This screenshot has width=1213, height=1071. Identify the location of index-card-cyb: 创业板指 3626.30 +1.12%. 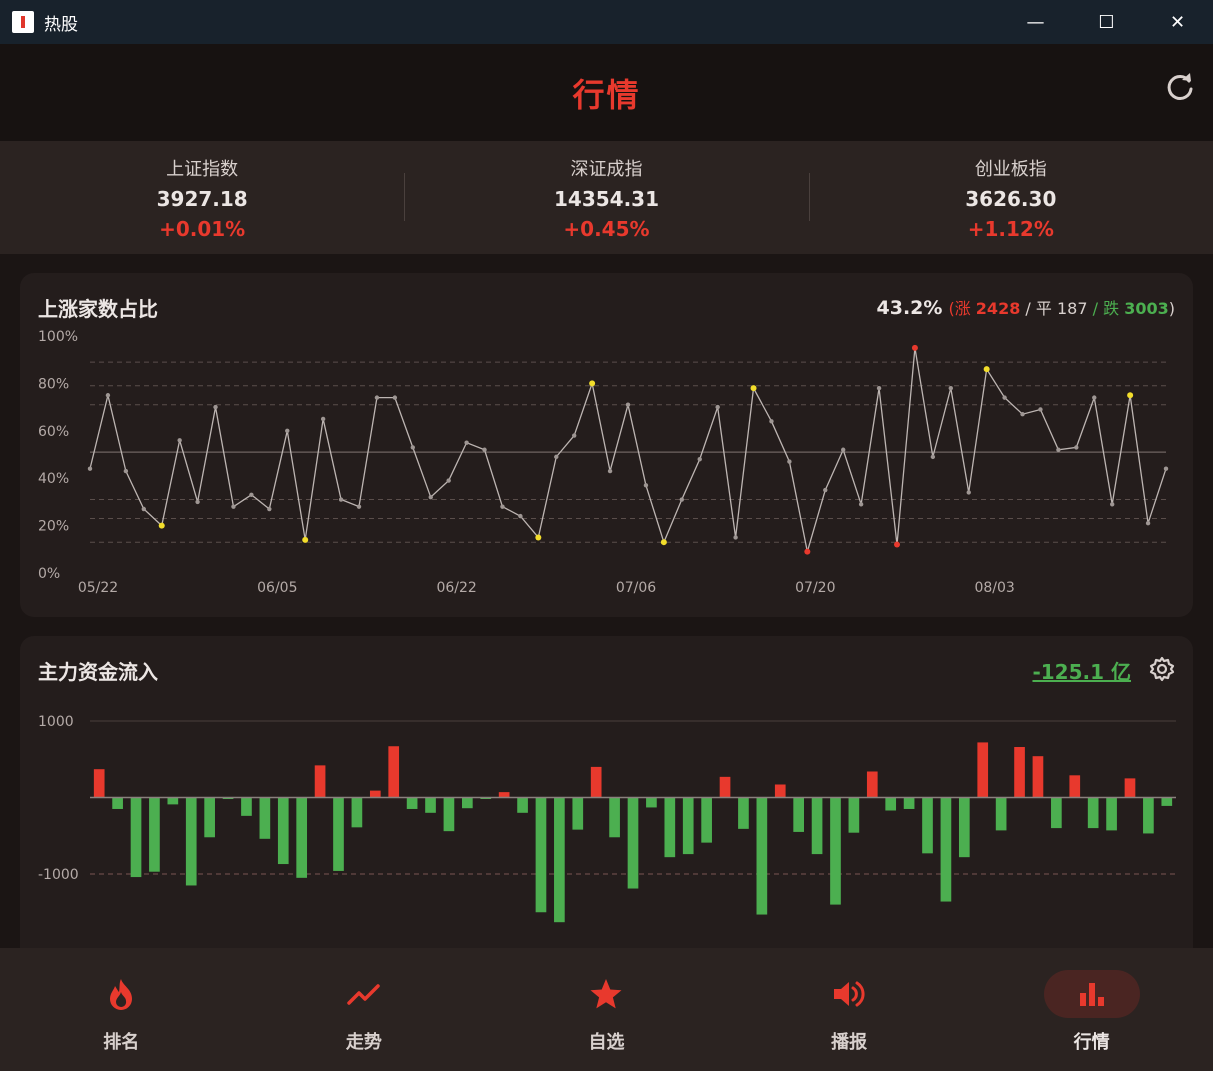
(1010, 197).